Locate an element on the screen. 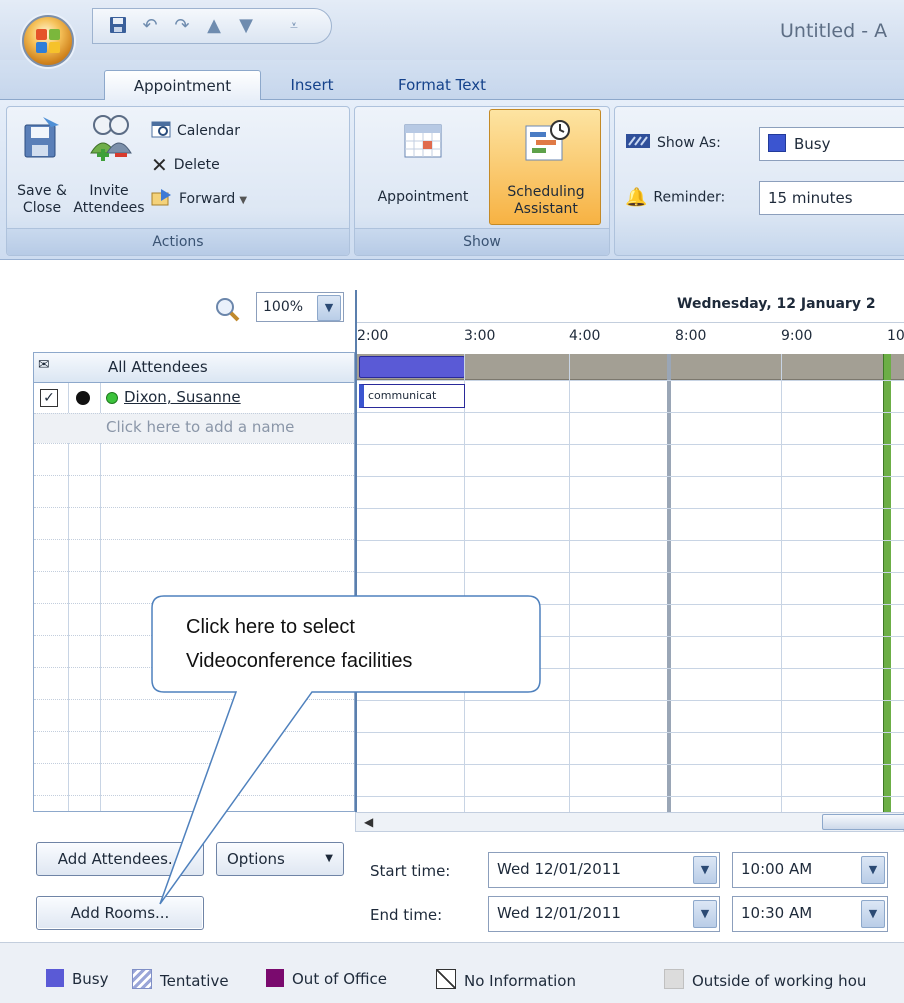  callout-line-1: Click here to select is located at coordinates (270, 627).